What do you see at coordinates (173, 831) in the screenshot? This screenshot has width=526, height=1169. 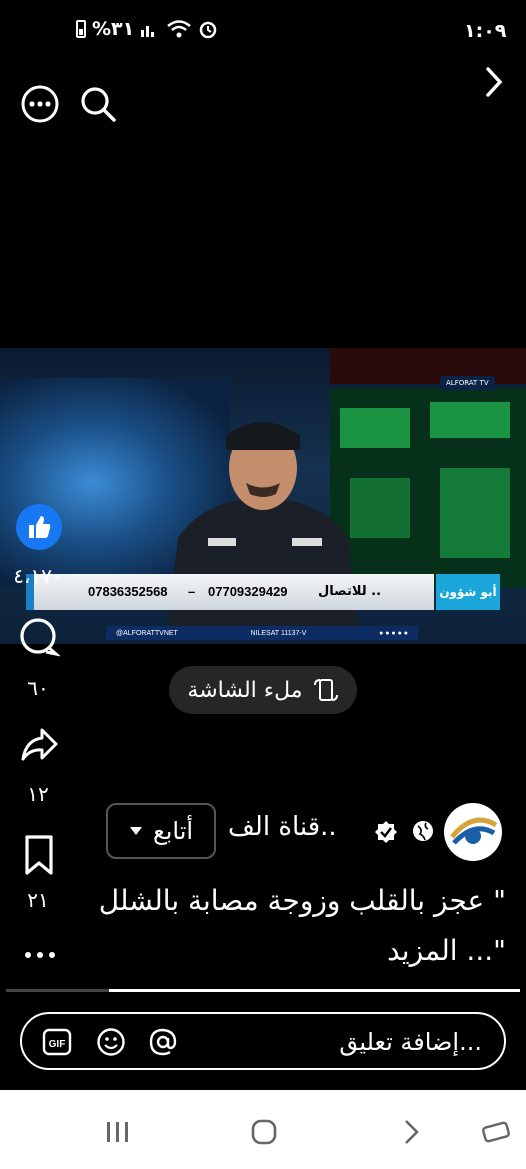 I see `follow-label: أتابع` at bounding box center [173, 831].